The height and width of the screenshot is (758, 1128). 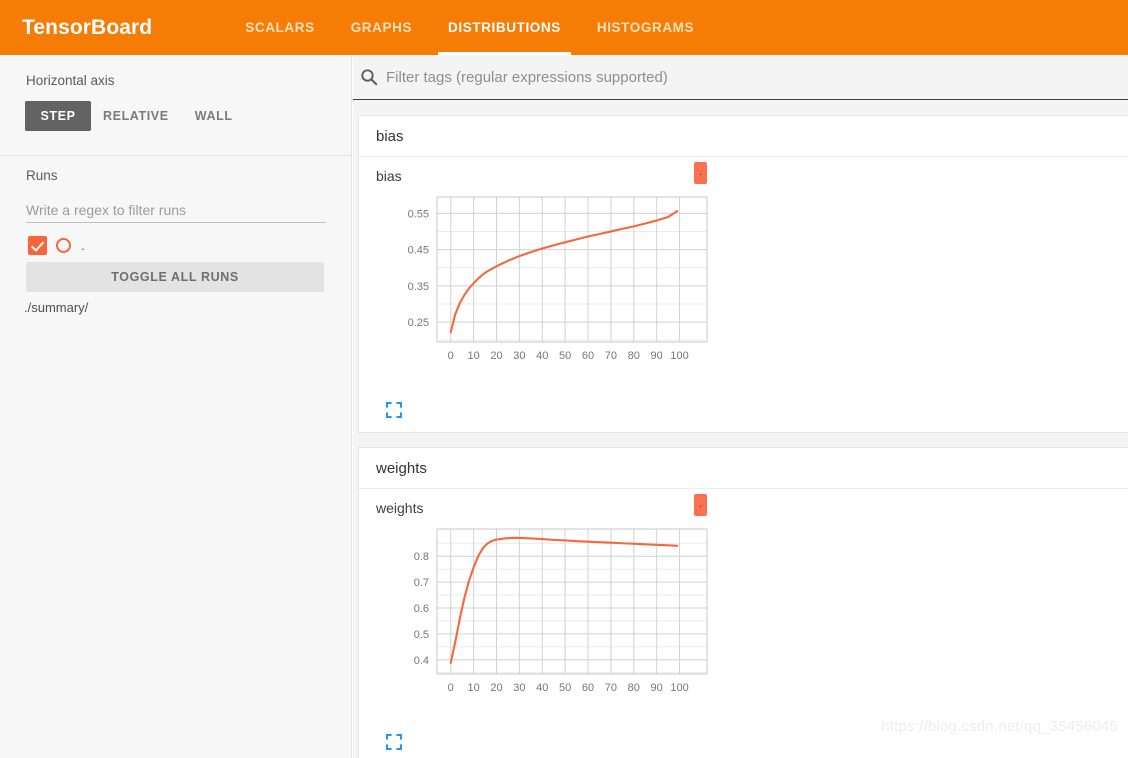 I want to click on axis-button-wall: WALL, so click(x=214, y=116).